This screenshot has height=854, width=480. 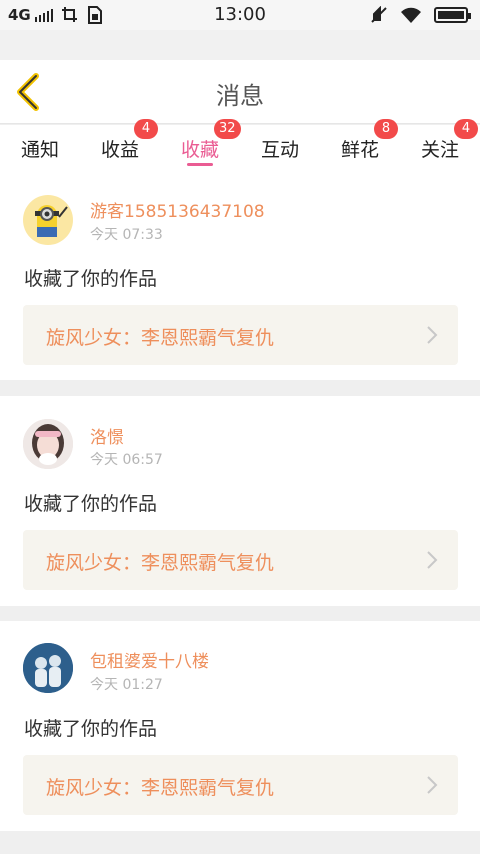 I want to click on tab-follow: 关注 4, so click(x=440, y=147).